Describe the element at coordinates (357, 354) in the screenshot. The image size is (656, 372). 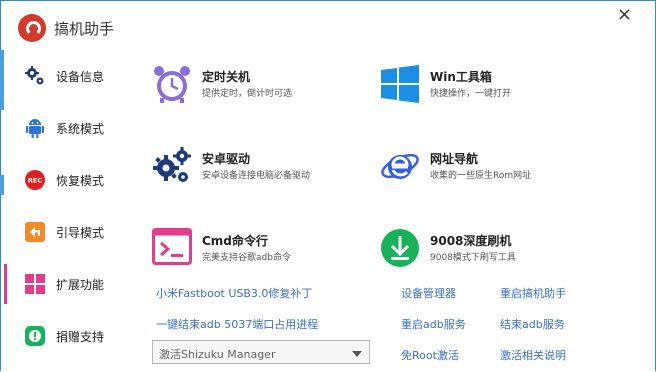
I see `chevron-down-icon` at that location.